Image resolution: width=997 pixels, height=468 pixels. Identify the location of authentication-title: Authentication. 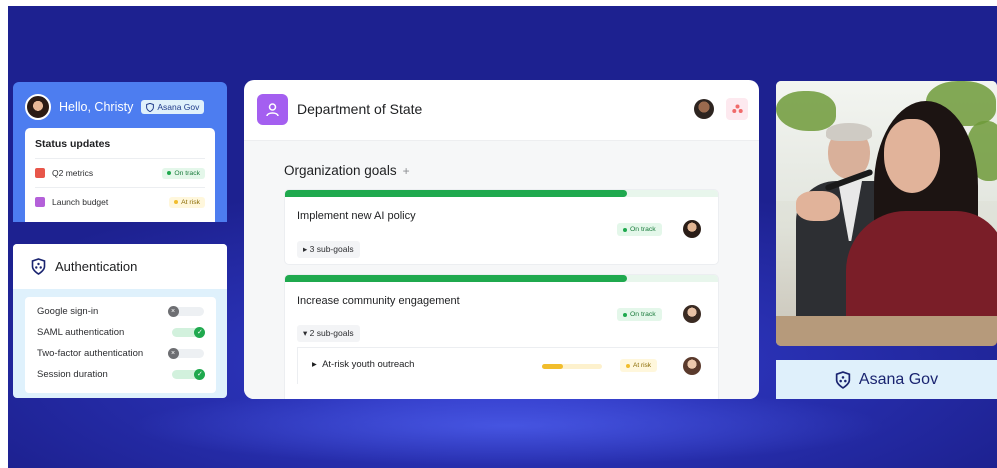
(96, 266).